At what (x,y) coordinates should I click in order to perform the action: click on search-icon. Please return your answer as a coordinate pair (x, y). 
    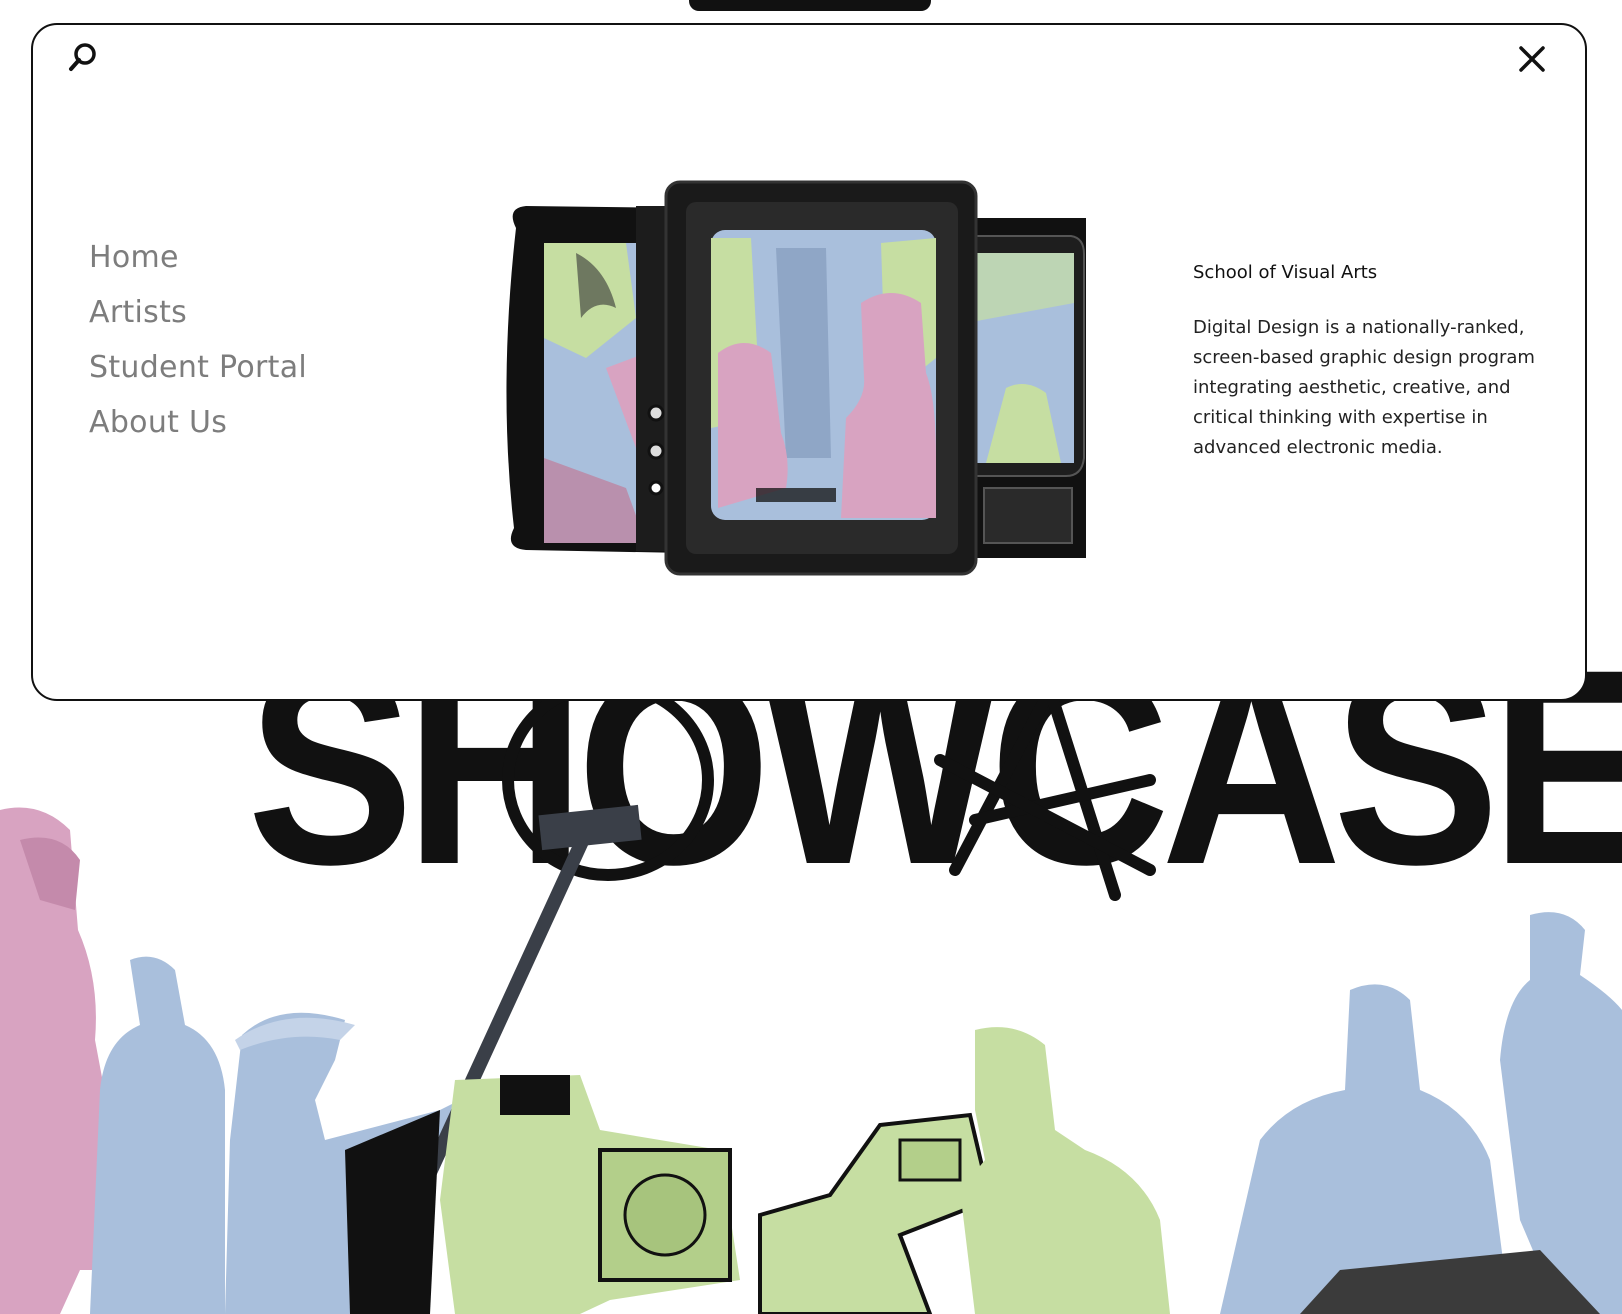
    Looking at the image, I should click on (83, 57).